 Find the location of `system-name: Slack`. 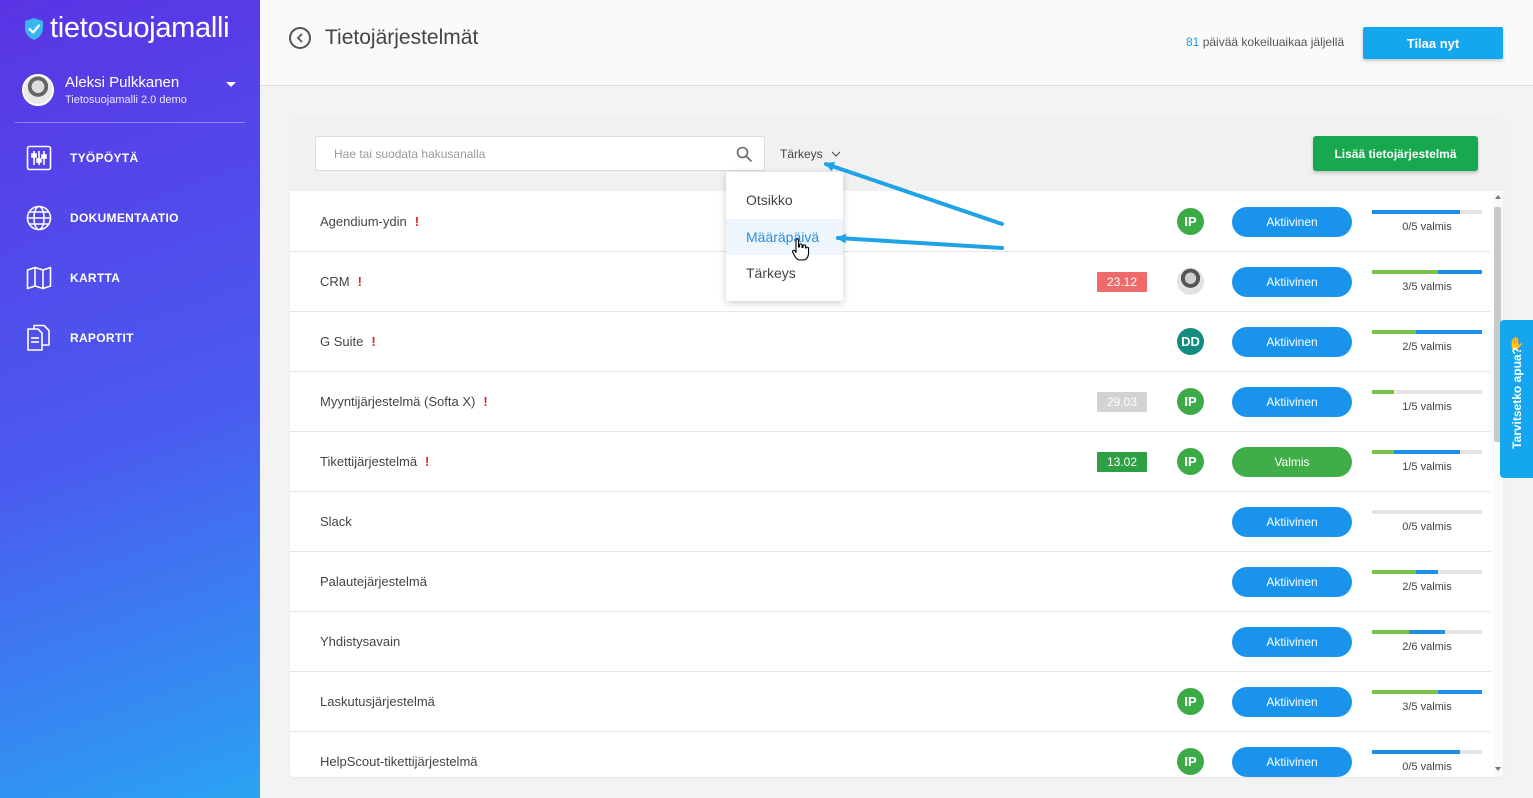

system-name: Slack is located at coordinates (336, 521).